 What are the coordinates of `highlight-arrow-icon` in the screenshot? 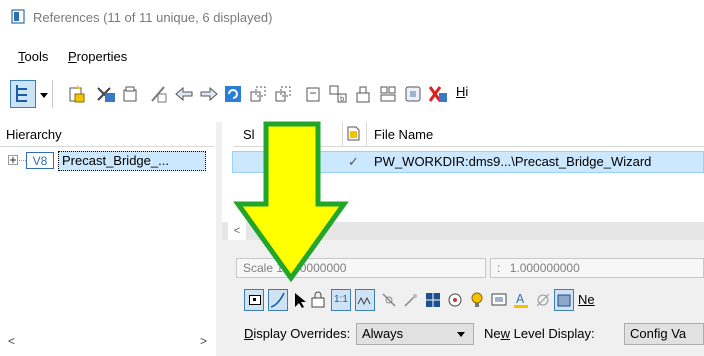 It's located at (291, 202).